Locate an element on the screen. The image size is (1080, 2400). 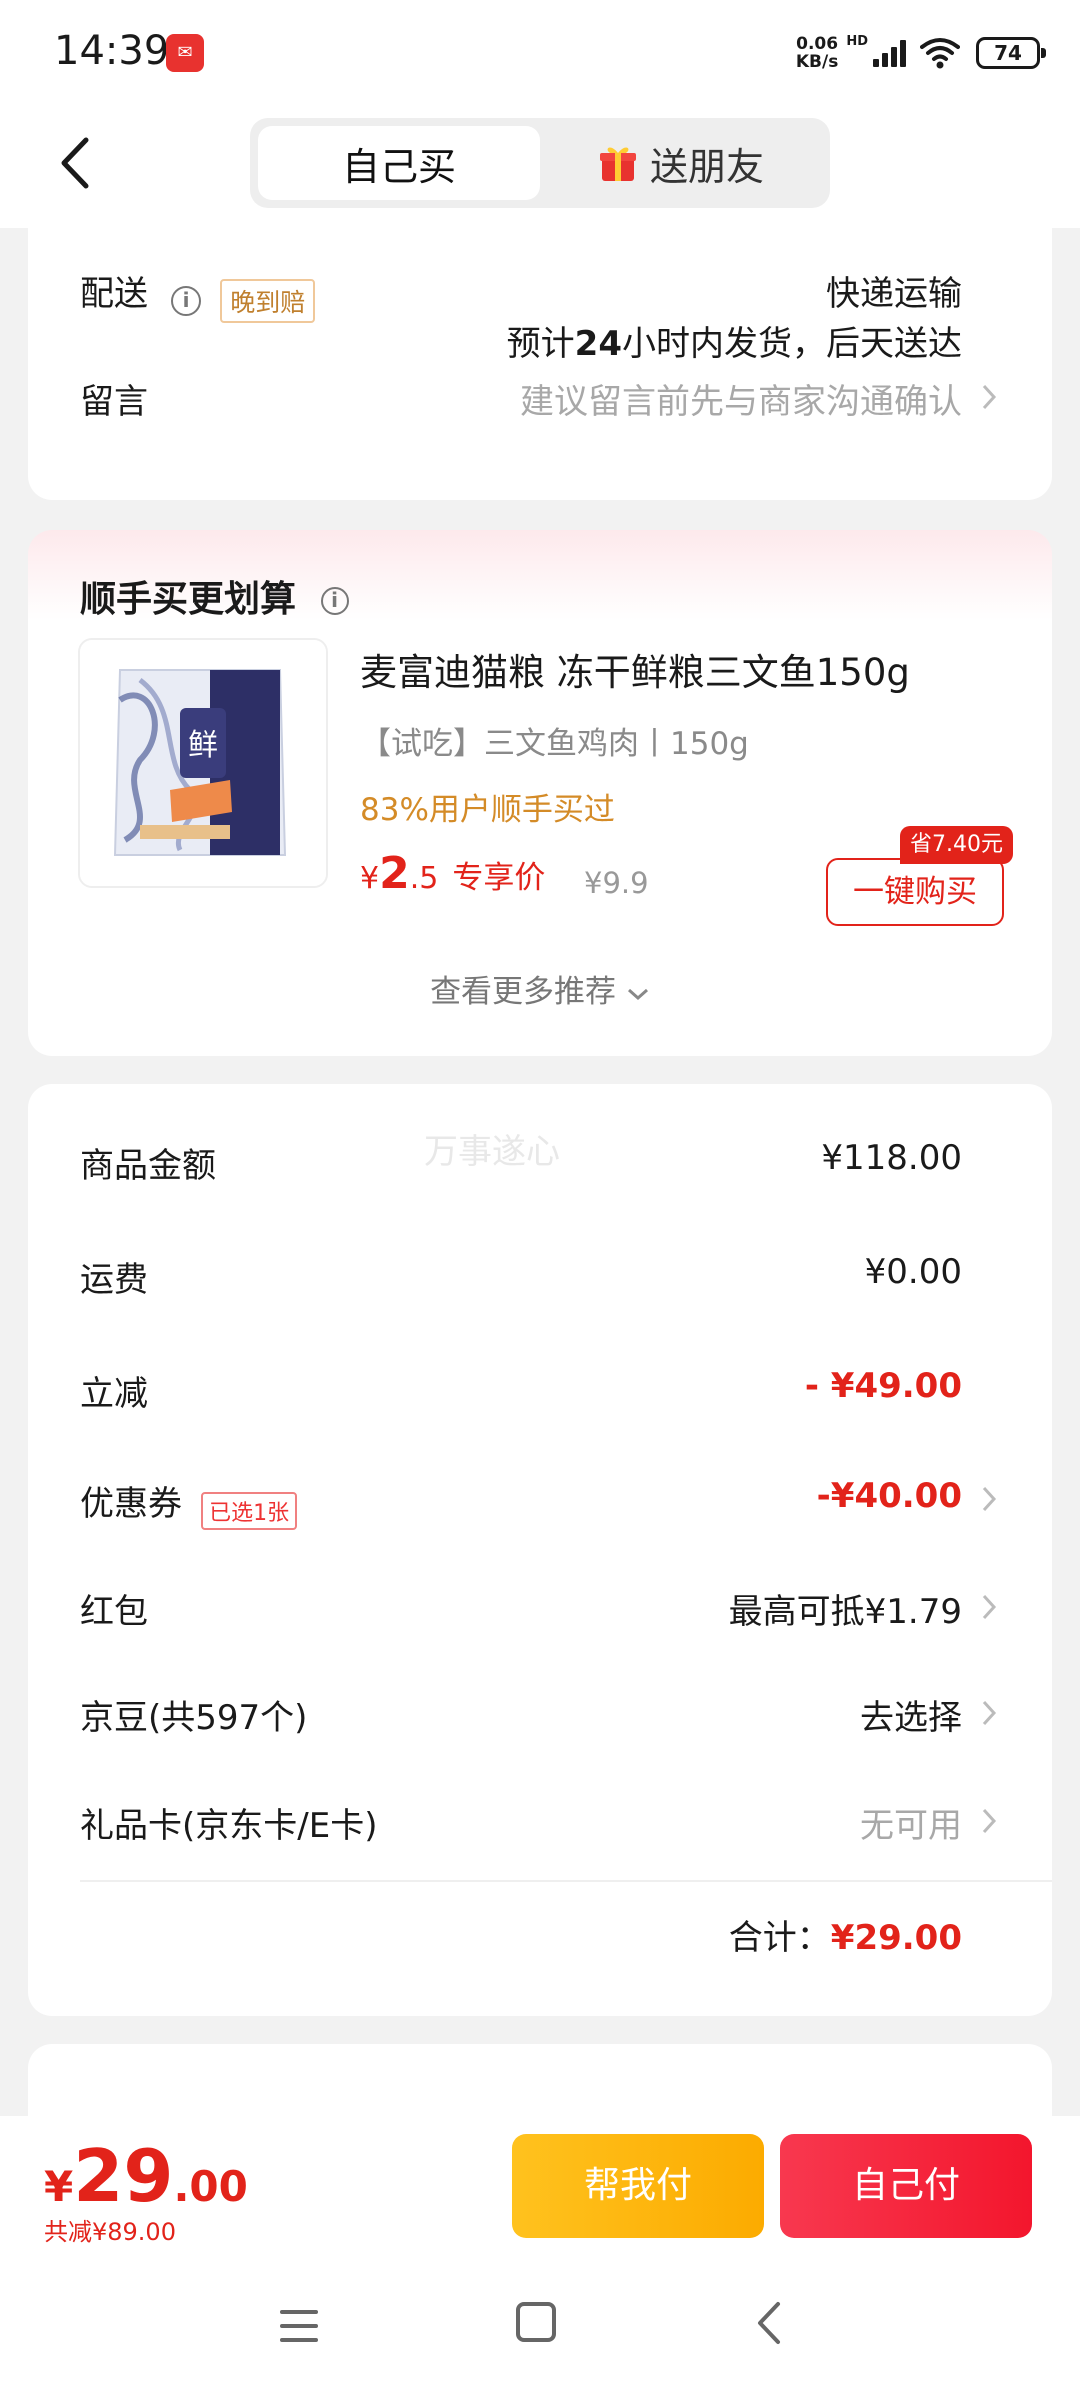
delivery-eta-prefix: 预计 is located at coordinates (540, 344).